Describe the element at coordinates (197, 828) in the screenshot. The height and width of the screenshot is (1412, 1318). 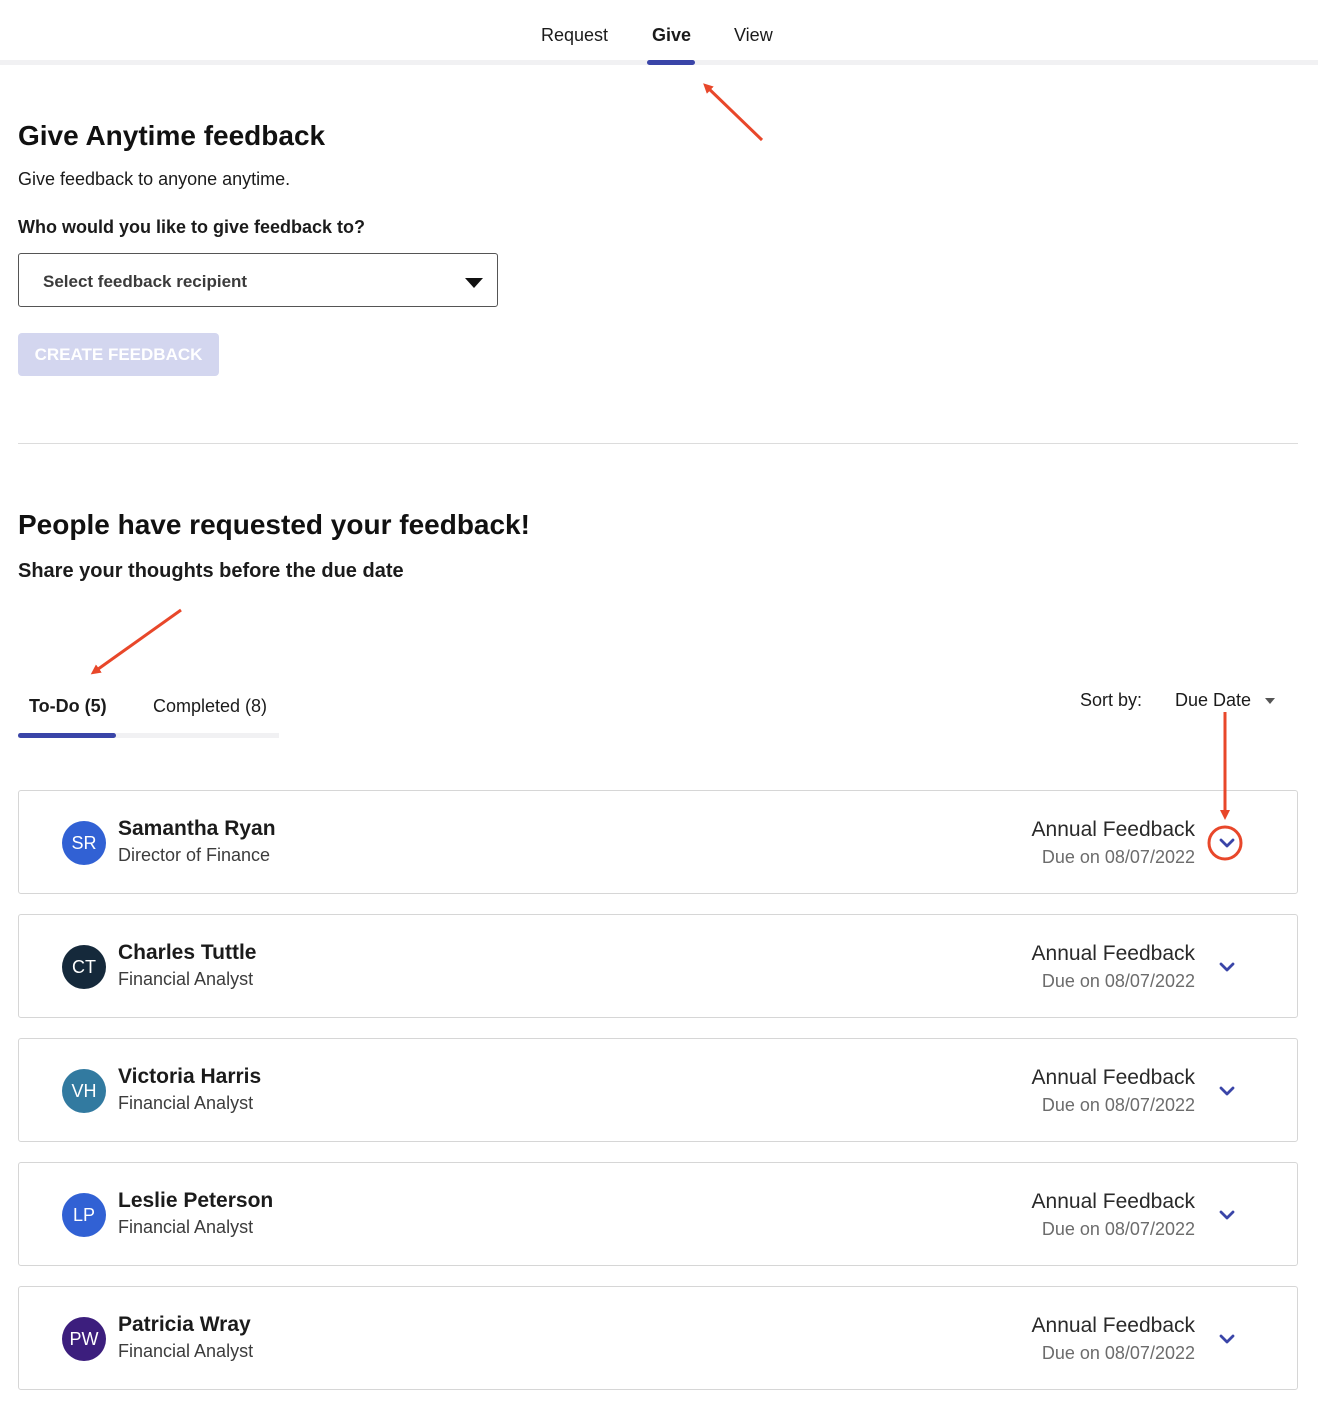
I see `requester-name: Samantha Ryan` at that location.